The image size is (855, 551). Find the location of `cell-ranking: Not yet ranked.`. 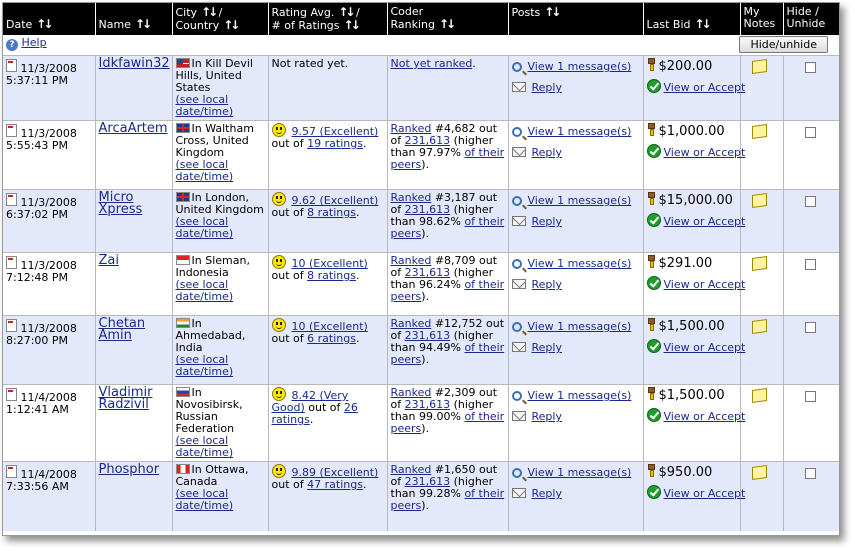

cell-ranking: Not yet ranked. is located at coordinates (448, 88).